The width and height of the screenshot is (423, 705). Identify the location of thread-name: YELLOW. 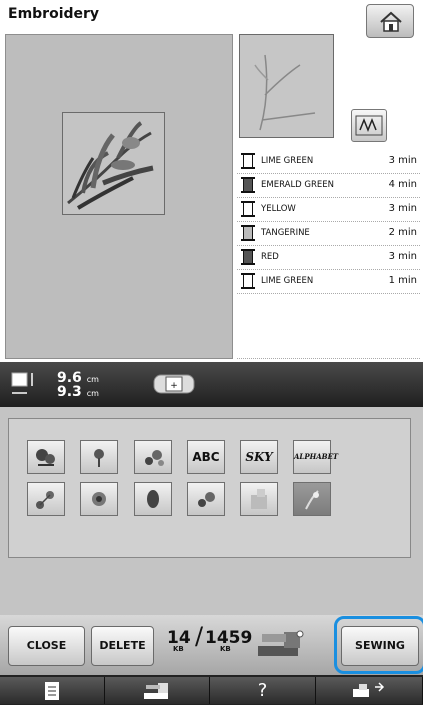
(278, 209).